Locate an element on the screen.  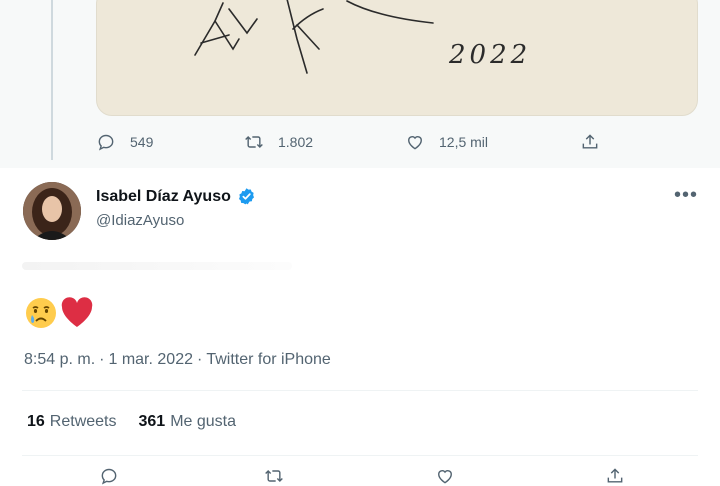
likes-stat: 361 Me gusta is located at coordinates (188, 422).